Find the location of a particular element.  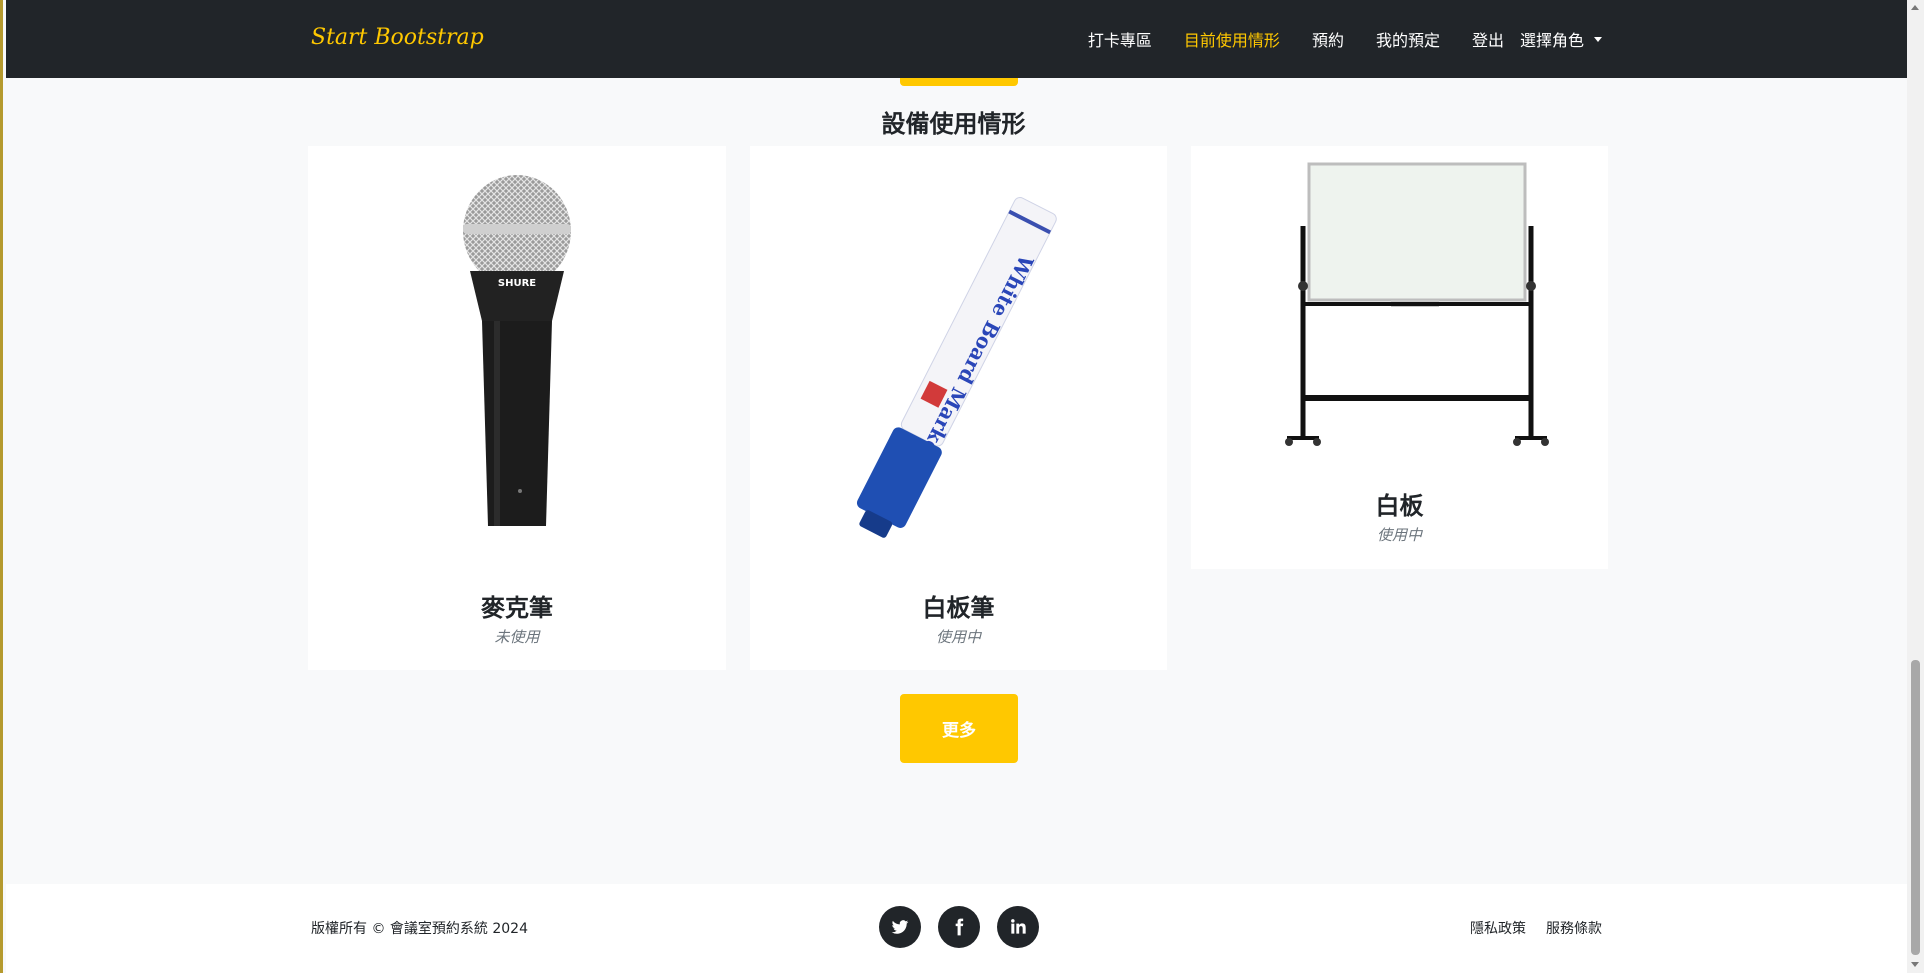

nav-link-logout: 登出 is located at coordinates (1488, 39).